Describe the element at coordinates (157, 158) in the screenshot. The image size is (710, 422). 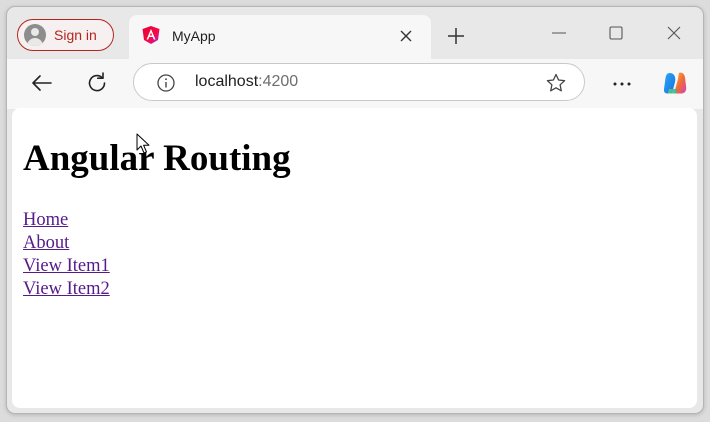
I see `page-title: Angular Routing` at that location.